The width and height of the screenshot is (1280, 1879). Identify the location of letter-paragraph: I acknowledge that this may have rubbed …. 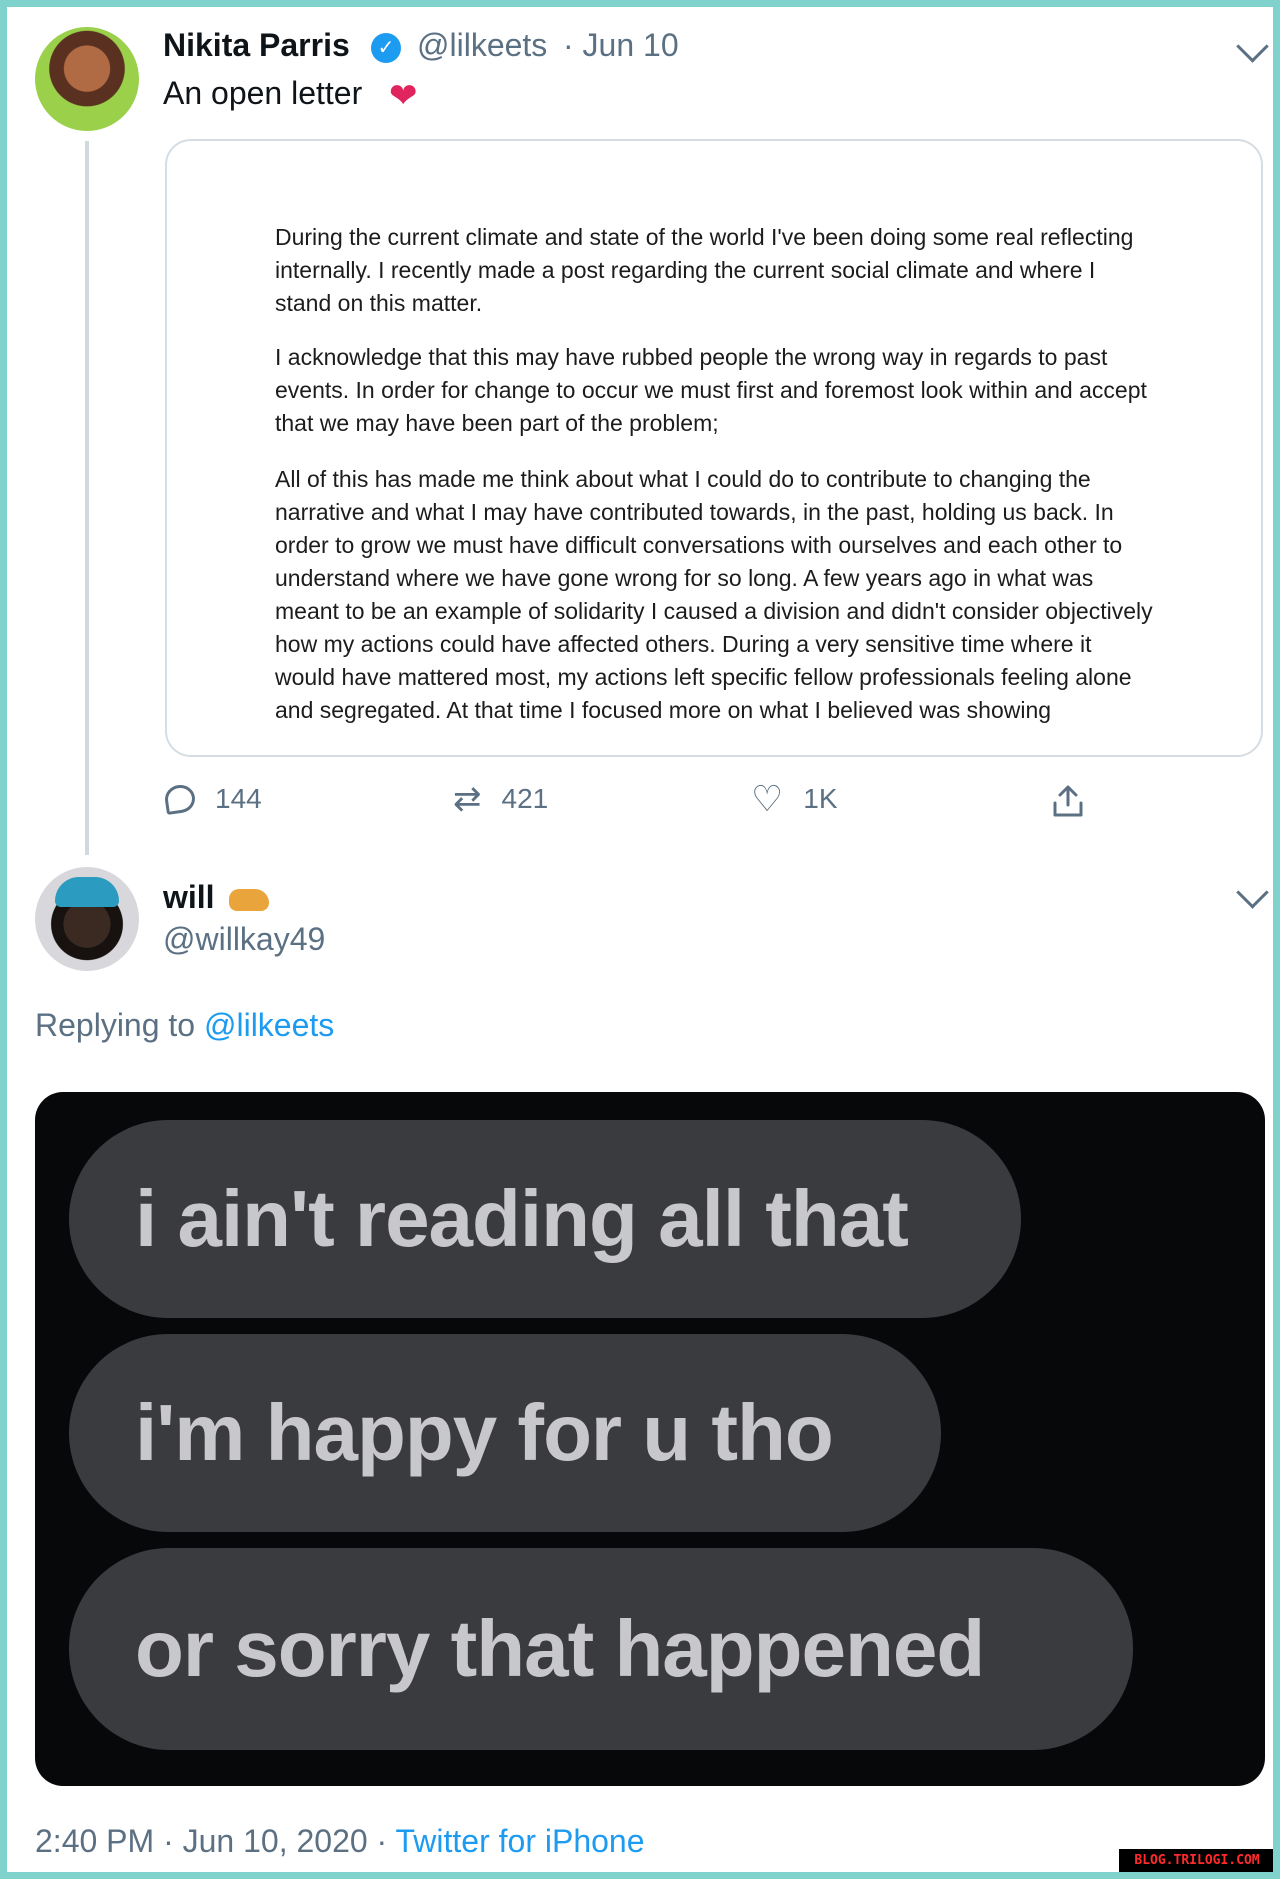
(711, 390).